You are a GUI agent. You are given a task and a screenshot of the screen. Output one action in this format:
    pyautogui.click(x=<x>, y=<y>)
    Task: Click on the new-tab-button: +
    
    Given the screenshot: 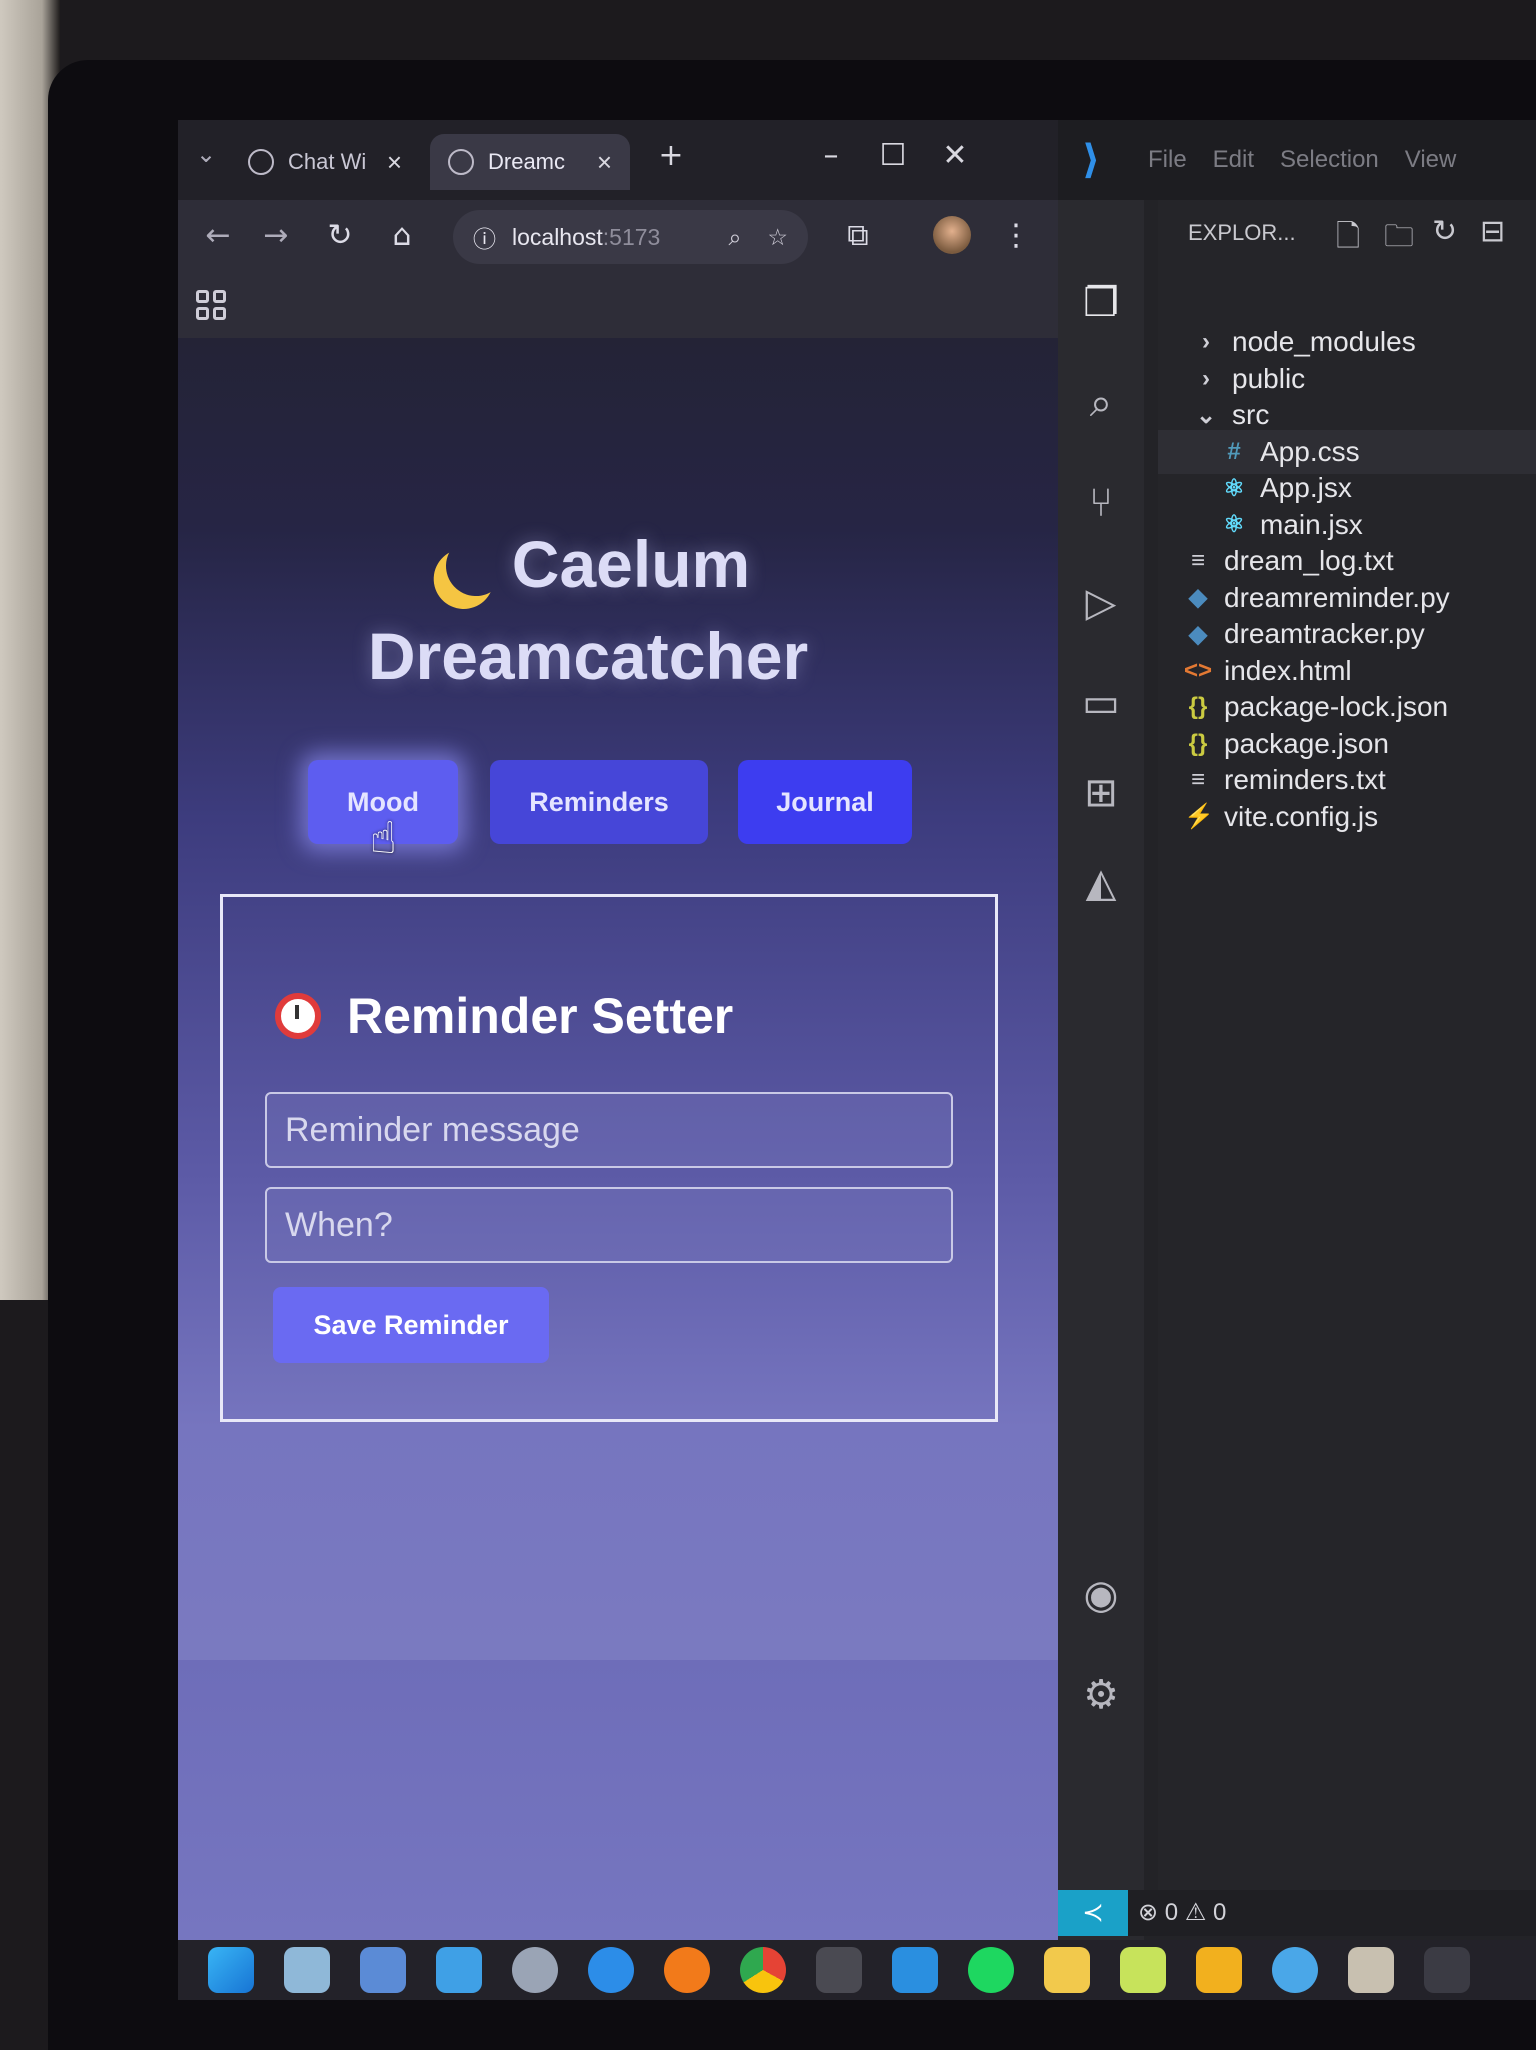 What is the action you would take?
    pyautogui.click(x=671, y=155)
    